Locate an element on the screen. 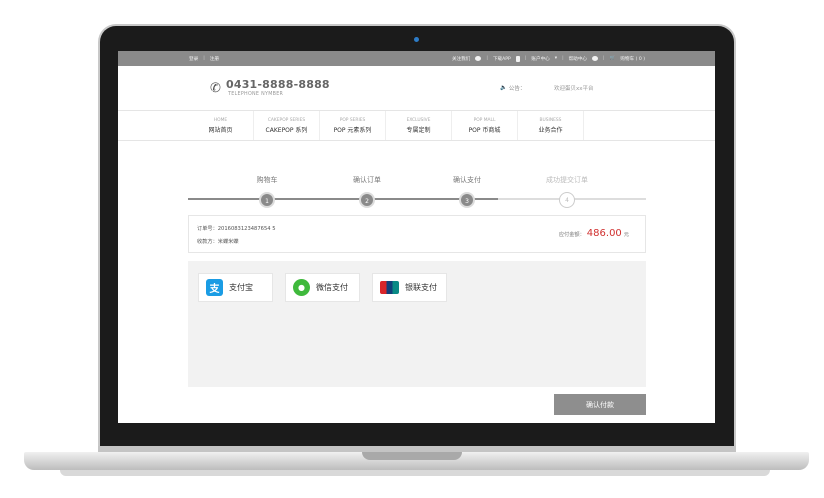 The width and height of the screenshot is (824, 498). wechat-icon is located at coordinates (478, 58).